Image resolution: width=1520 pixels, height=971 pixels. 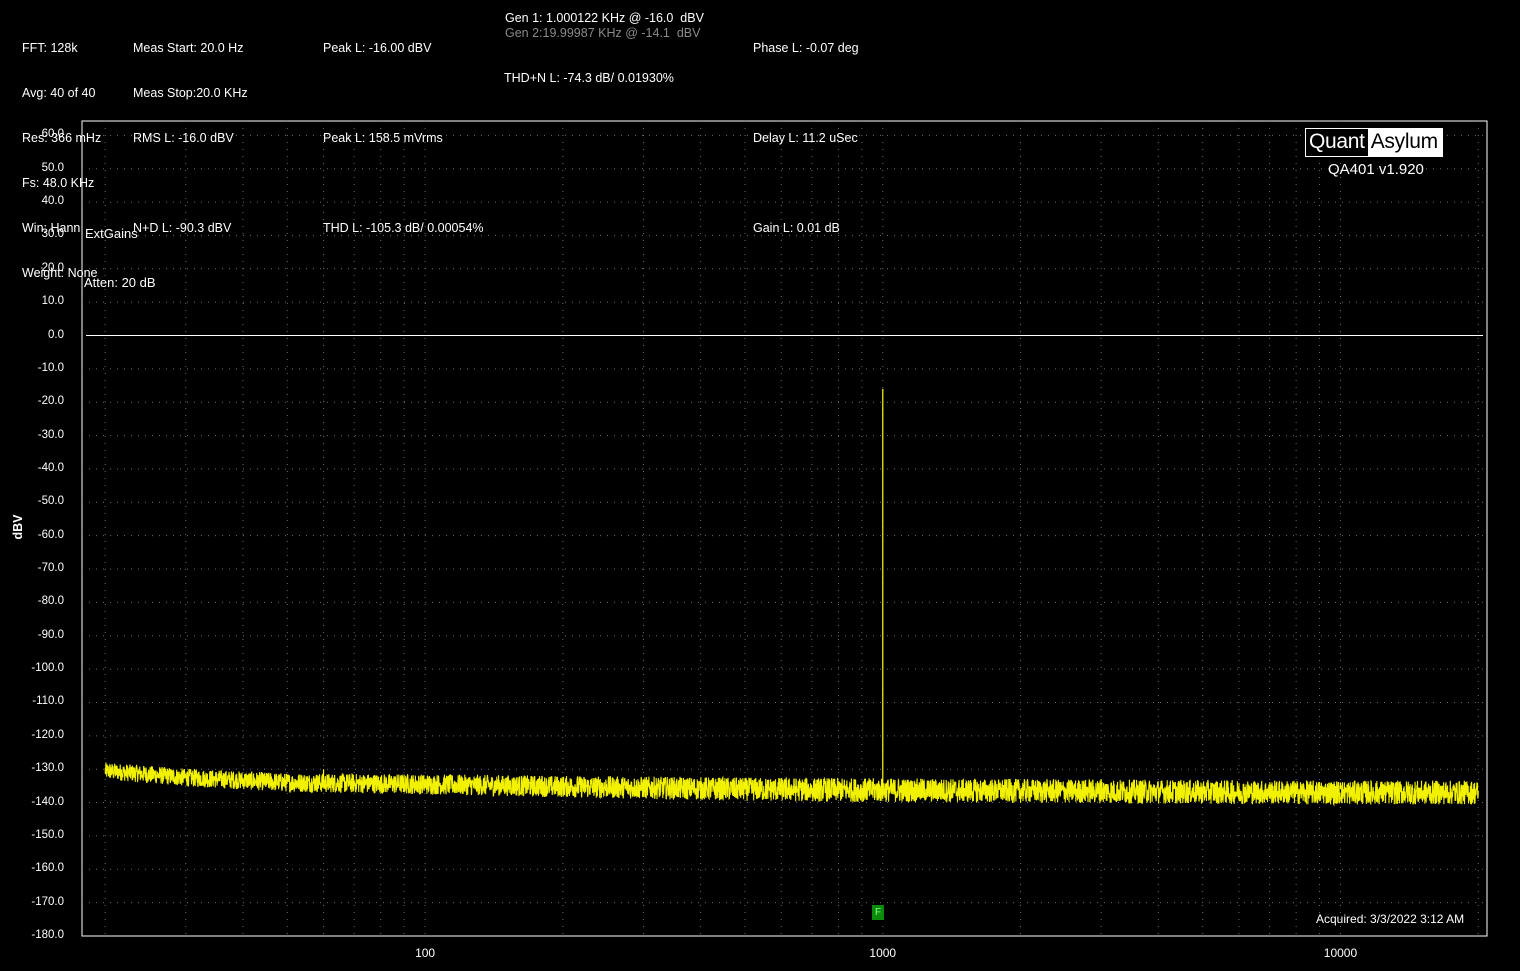 I want to click on thdn-level: THD+N L: -74.3 dB/ 0.01930%, so click(x=589, y=78).